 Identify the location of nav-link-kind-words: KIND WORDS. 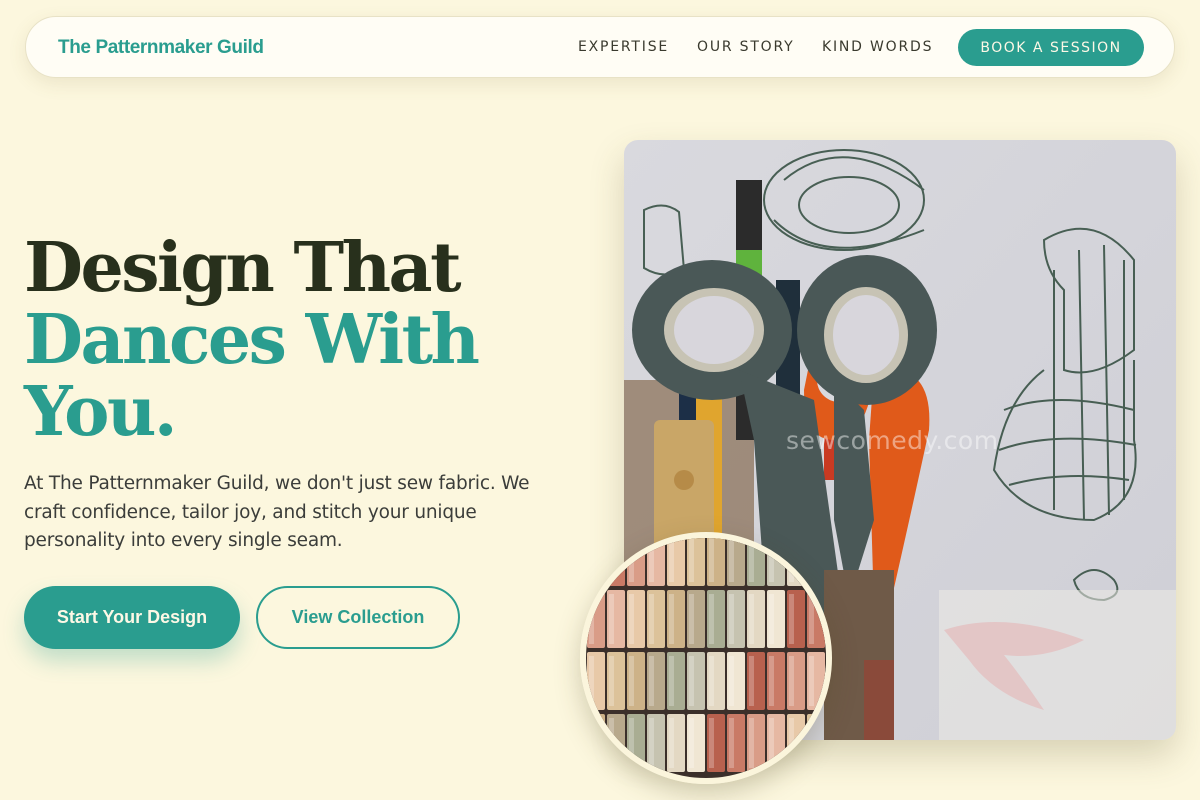
(877, 47).